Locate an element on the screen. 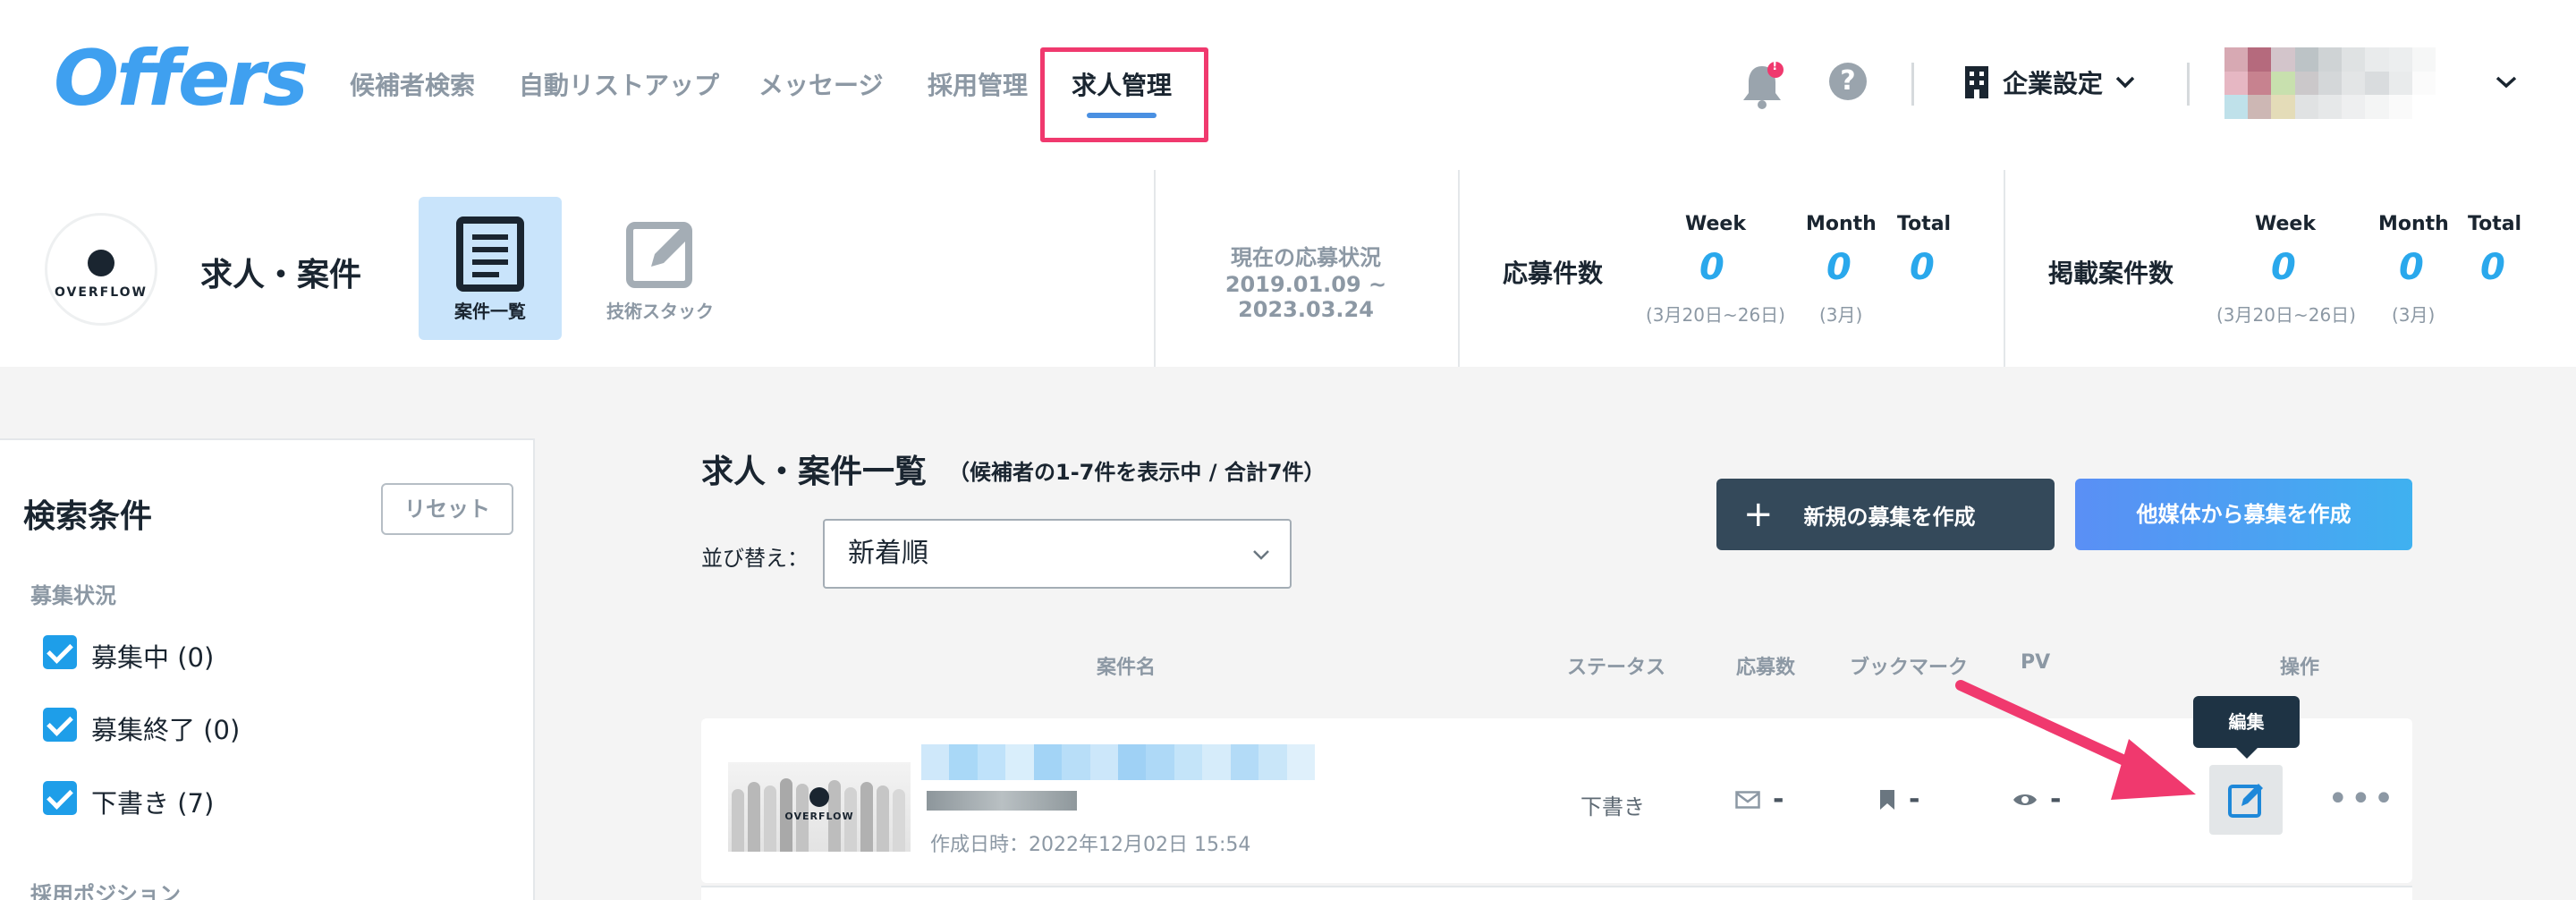  applications-stat-label: 応募件数 is located at coordinates (1553, 273).